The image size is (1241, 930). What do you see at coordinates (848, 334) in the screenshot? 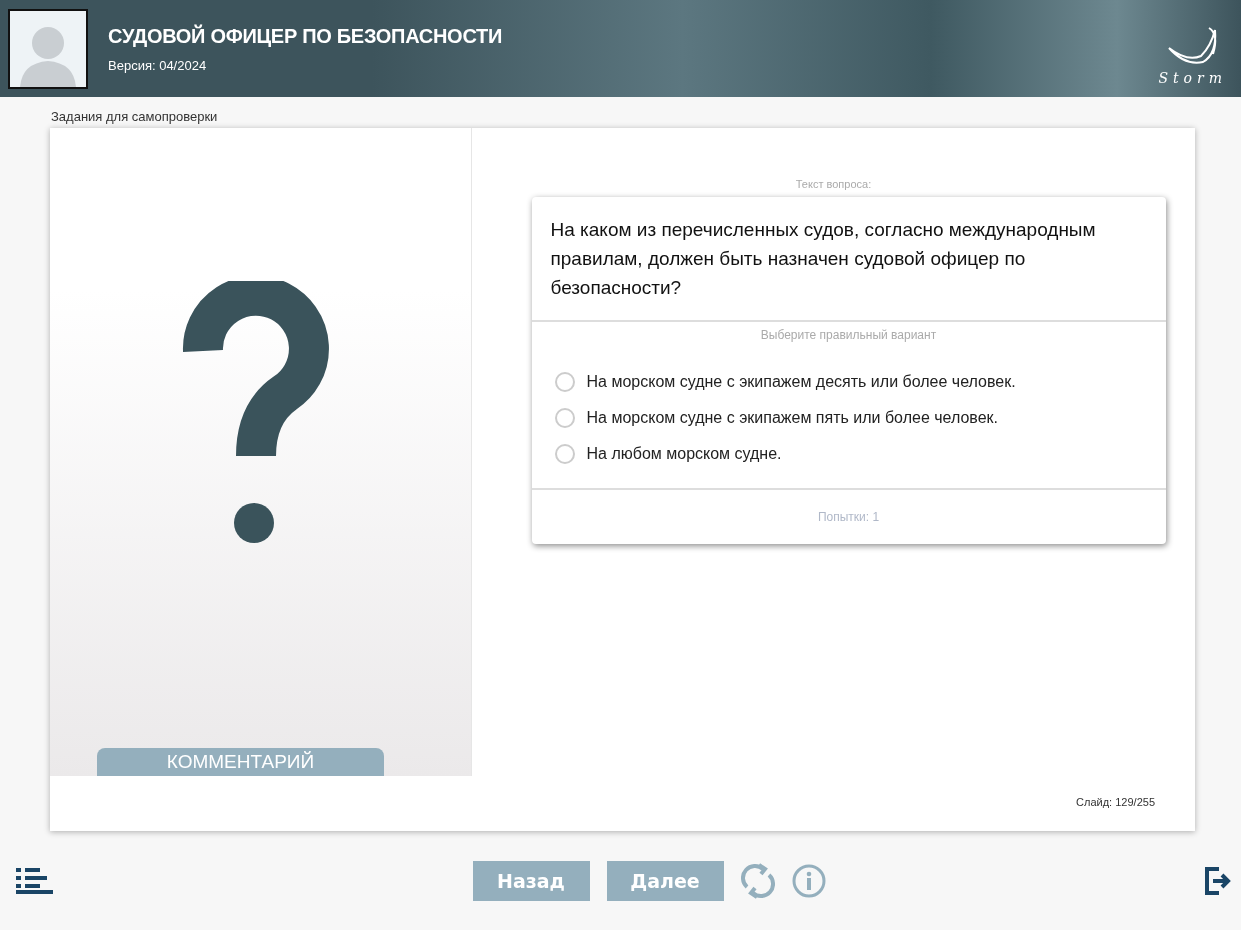
I see `answer-hint: Выберите правильный вариант` at bounding box center [848, 334].